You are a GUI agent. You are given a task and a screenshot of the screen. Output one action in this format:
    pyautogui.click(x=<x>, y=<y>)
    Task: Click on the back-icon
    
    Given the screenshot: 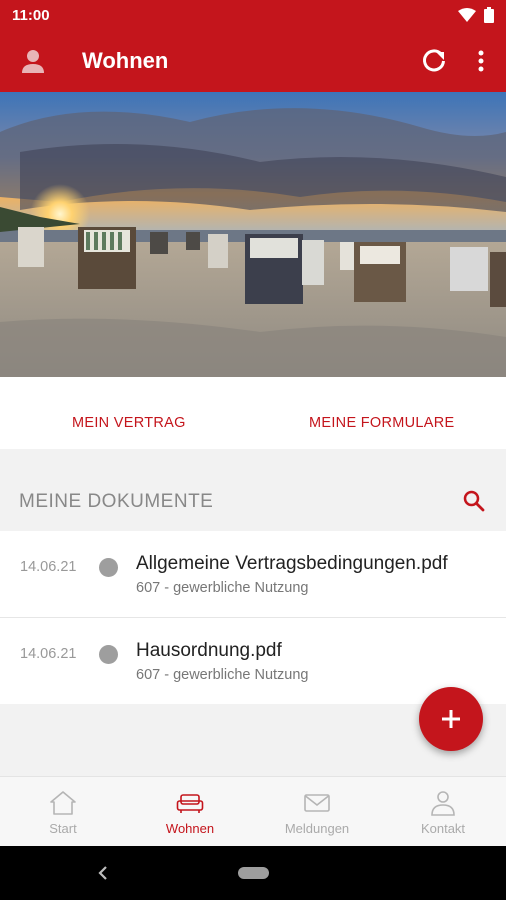 What is the action you would take?
    pyautogui.click(x=103, y=873)
    